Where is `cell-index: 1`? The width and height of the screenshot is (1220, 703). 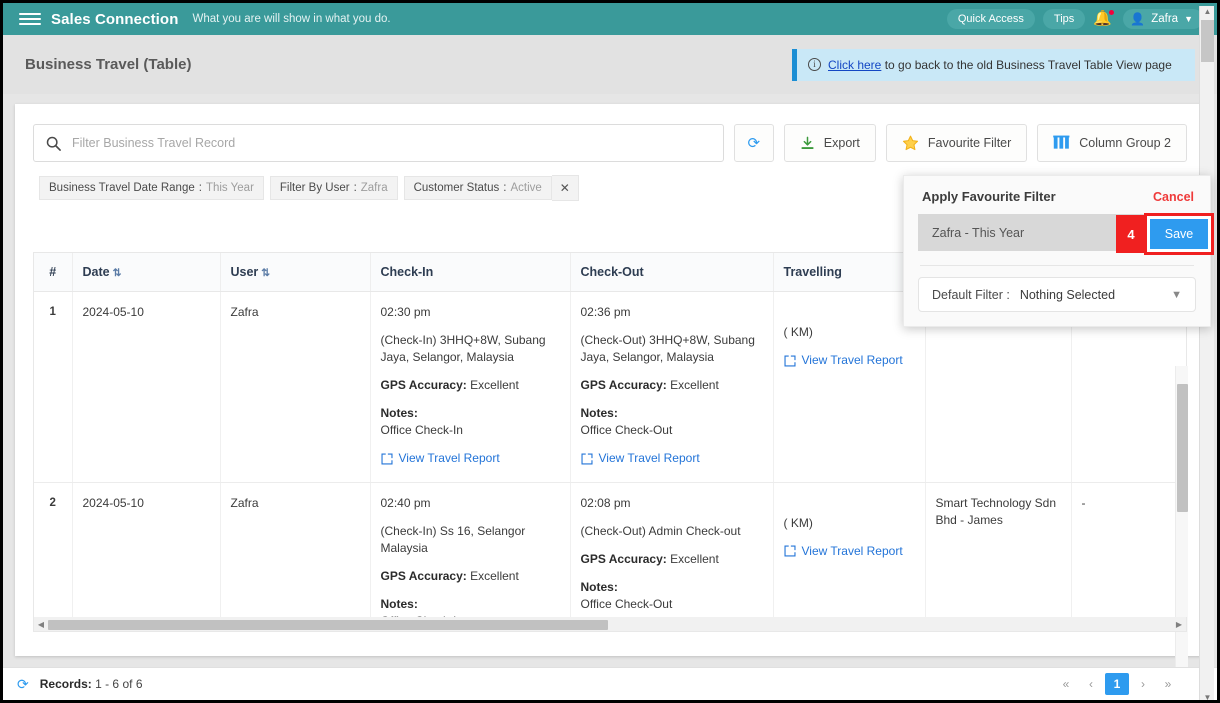 cell-index: 1 is located at coordinates (53, 387).